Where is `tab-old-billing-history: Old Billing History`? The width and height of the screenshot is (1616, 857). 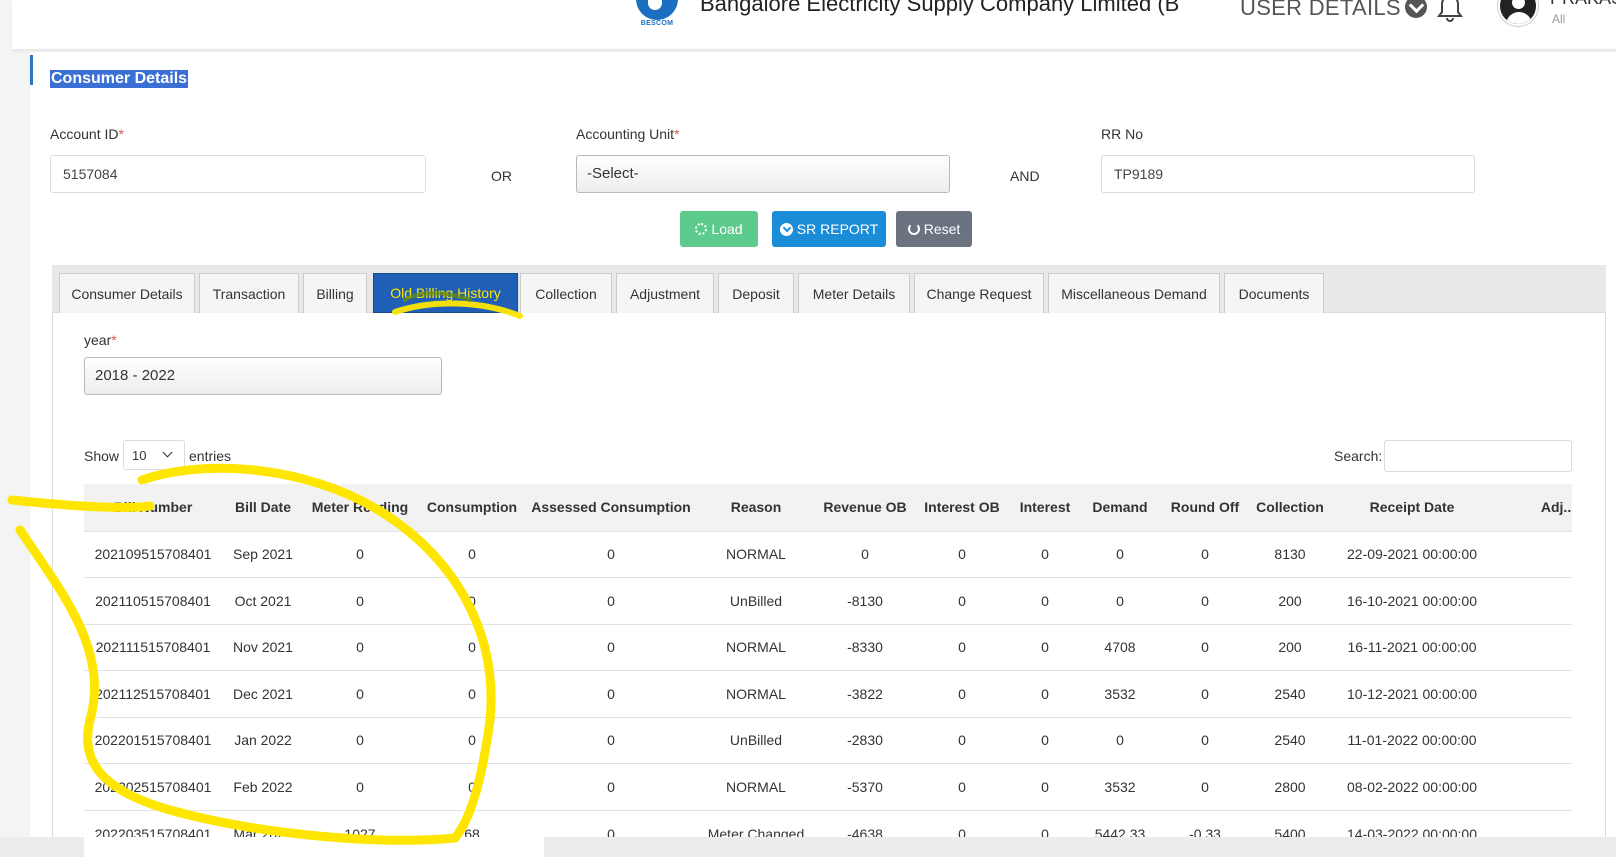 tab-old-billing-history: Old Billing History is located at coordinates (445, 293).